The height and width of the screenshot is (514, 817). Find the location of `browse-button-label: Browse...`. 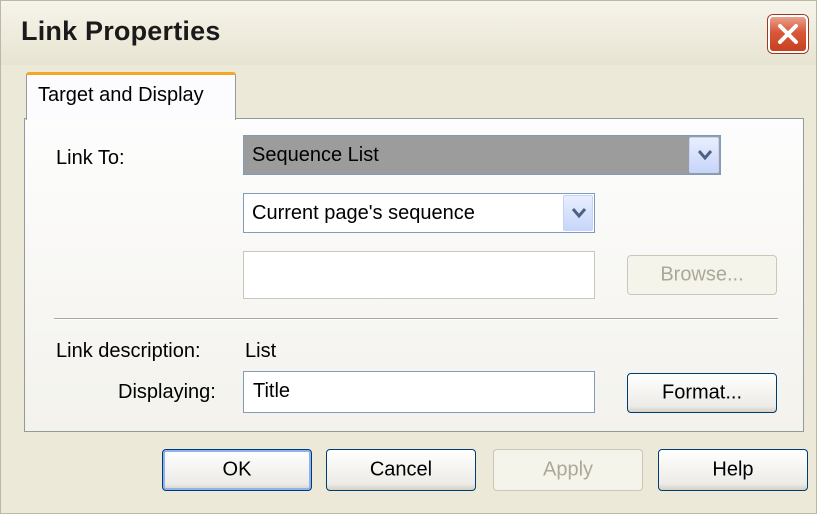

browse-button-label: Browse... is located at coordinates (702, 274).